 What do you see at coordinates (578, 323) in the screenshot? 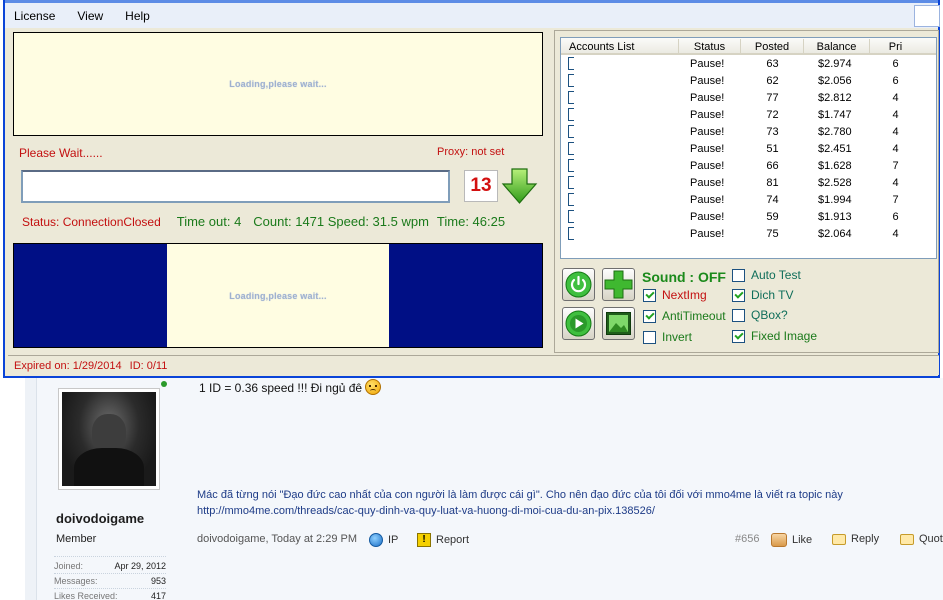
I see `play-button` at bounding box center [578, 323].